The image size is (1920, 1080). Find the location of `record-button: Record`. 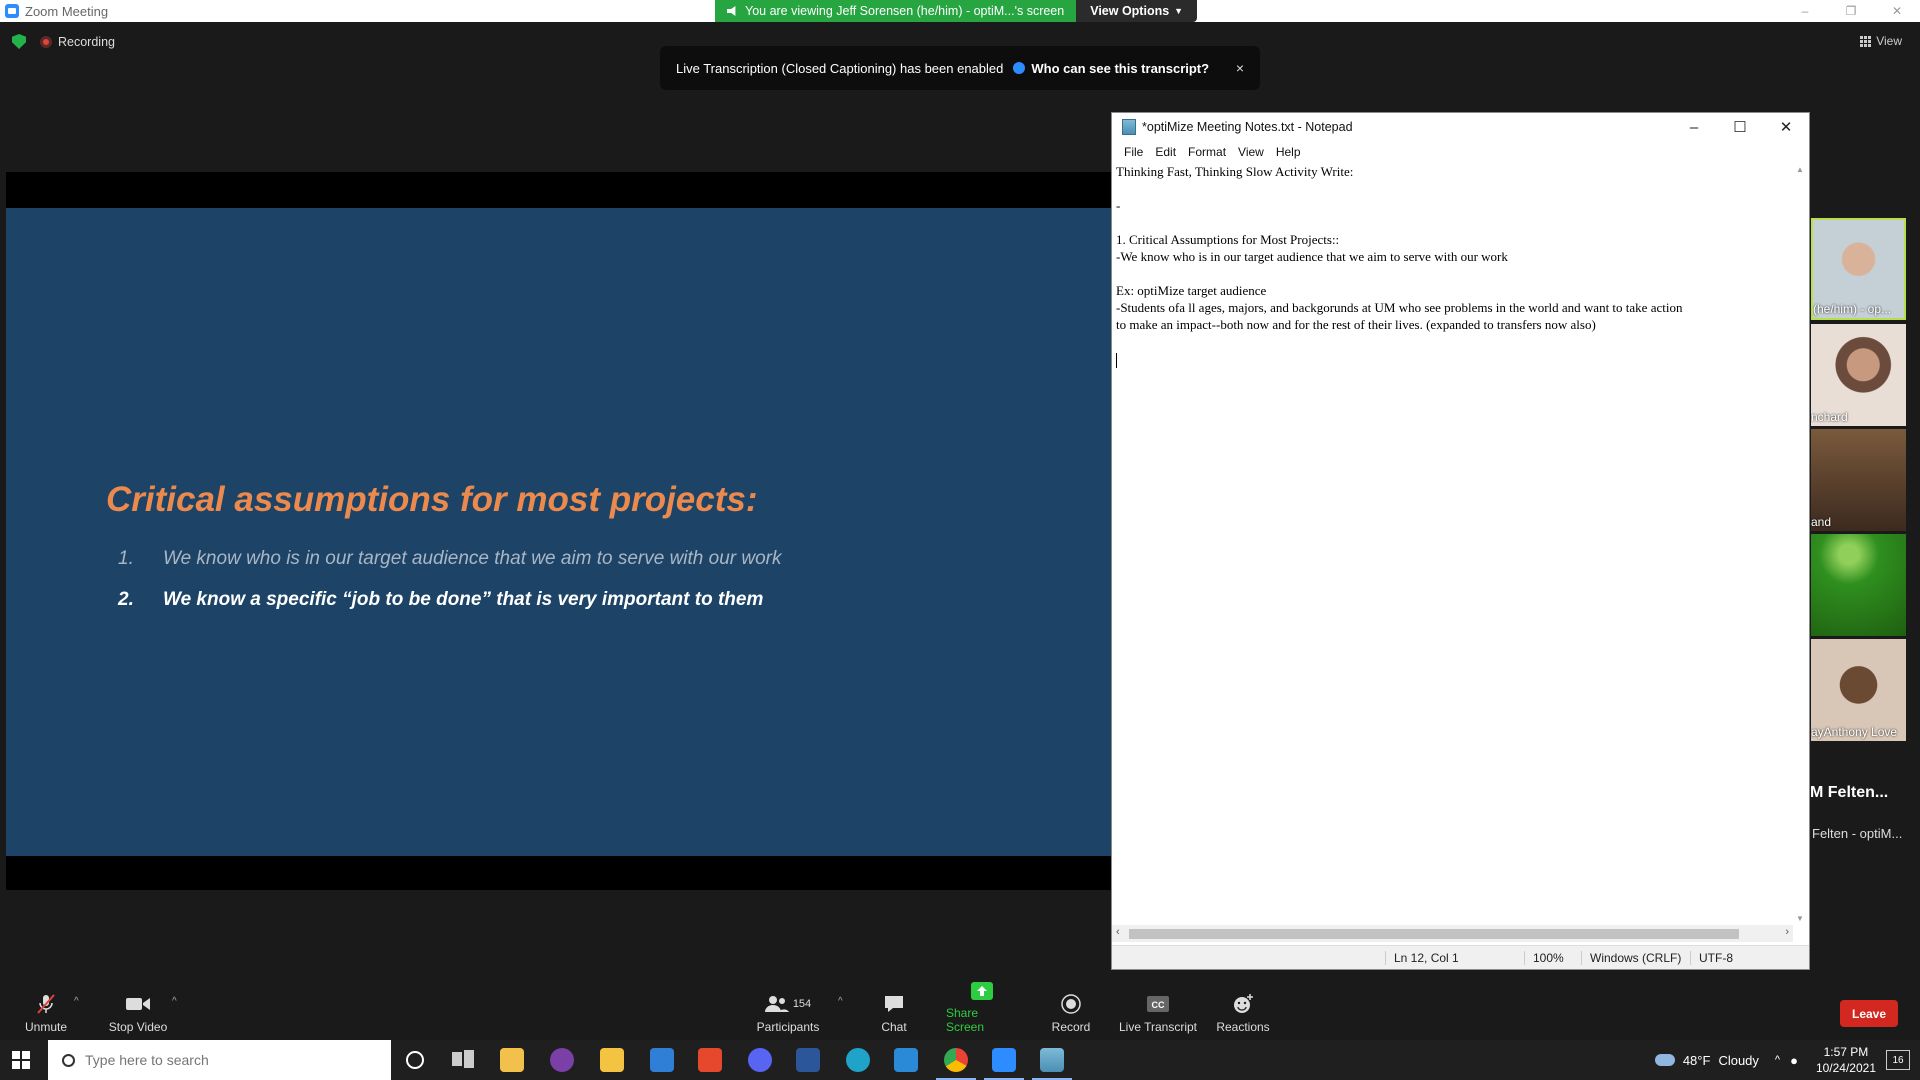

record-button: Record is located at coordinates (1071, 1011).